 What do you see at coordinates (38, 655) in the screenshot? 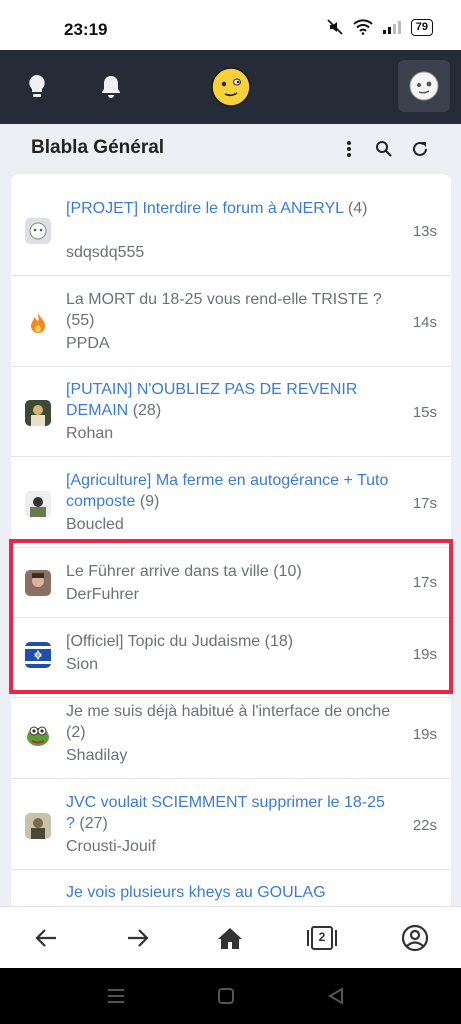
I see `flag-icon` at bounding box center [38, 655].